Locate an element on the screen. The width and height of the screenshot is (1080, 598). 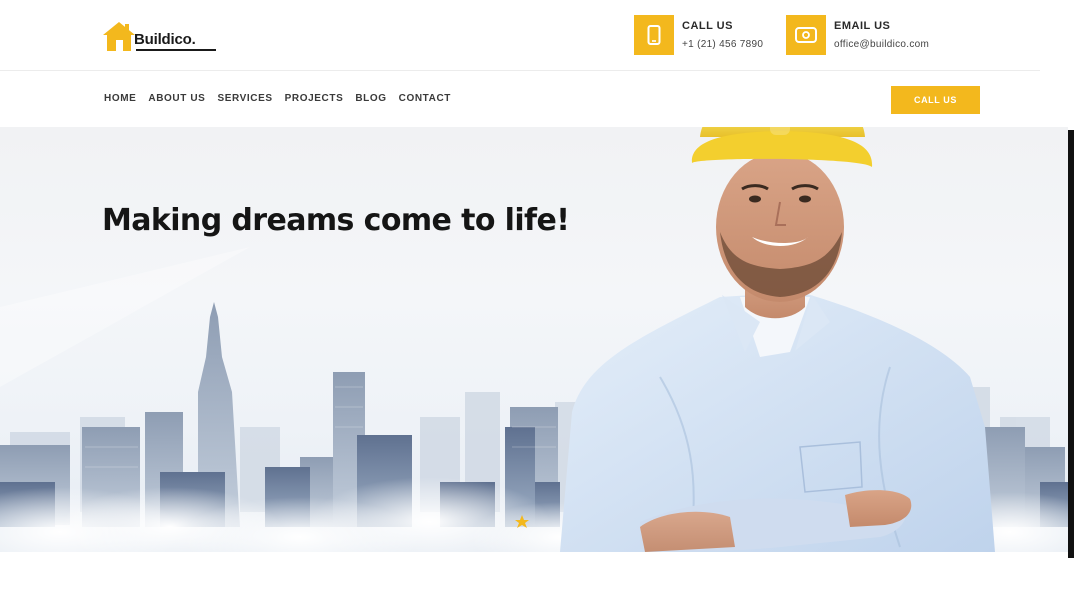
phone-icon-box is located at coordinates (654, 35).